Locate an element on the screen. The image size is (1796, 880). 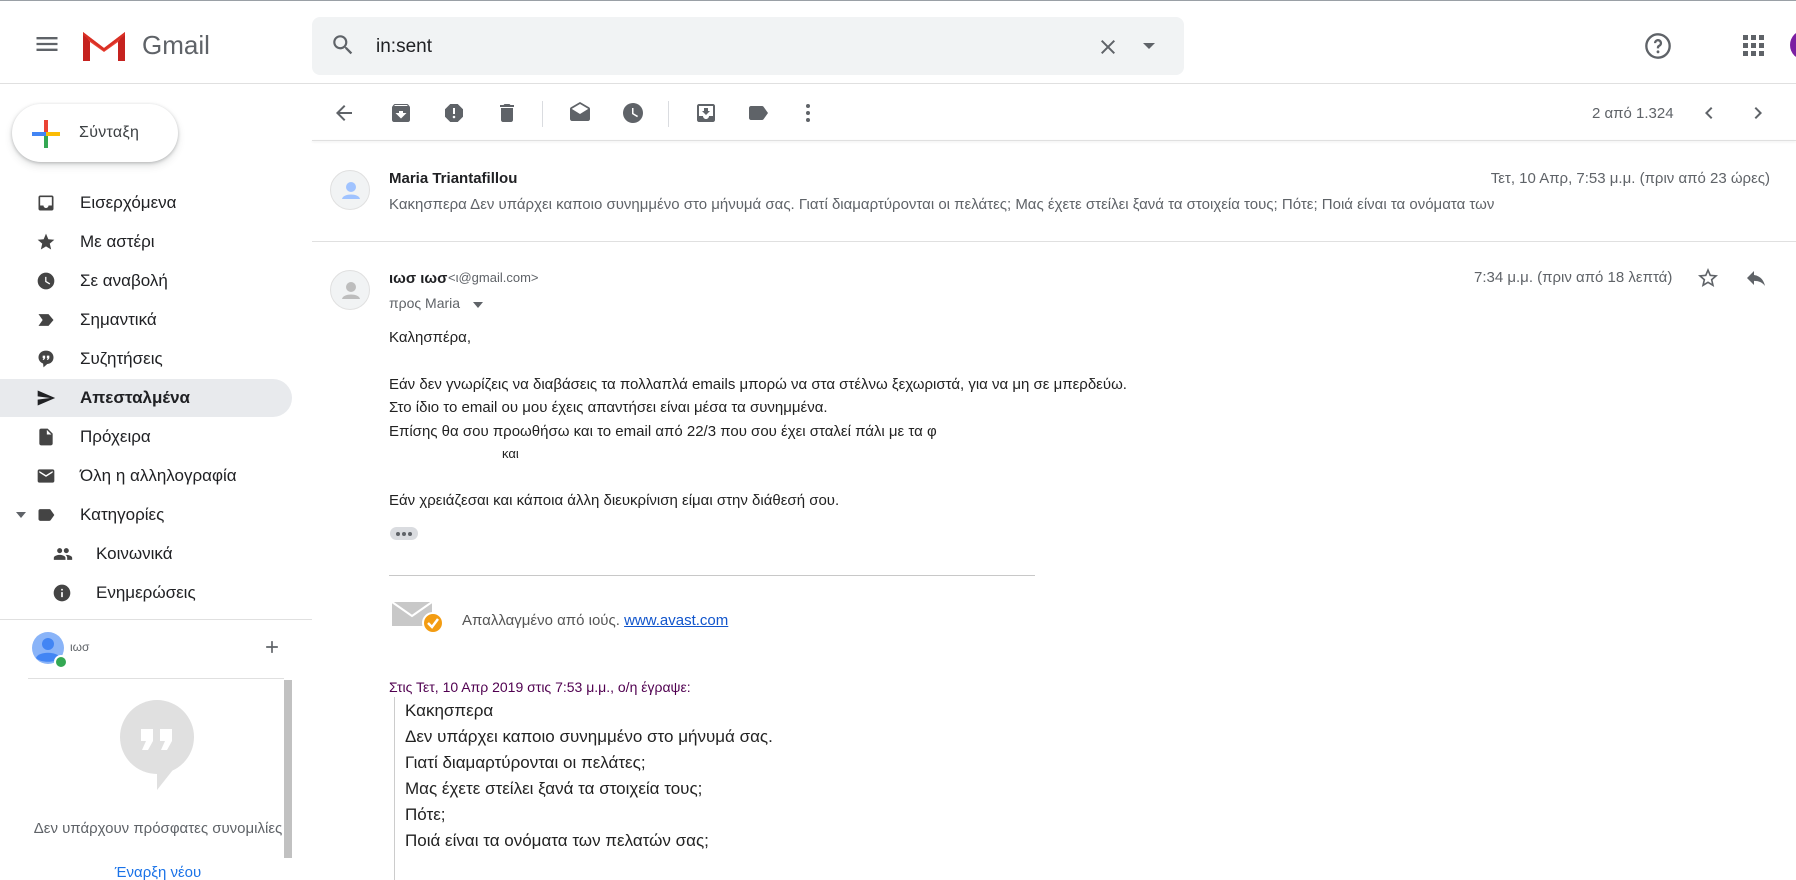
start-new-chat-link: Έναρξη νέου is located at coordinates (158, 872).